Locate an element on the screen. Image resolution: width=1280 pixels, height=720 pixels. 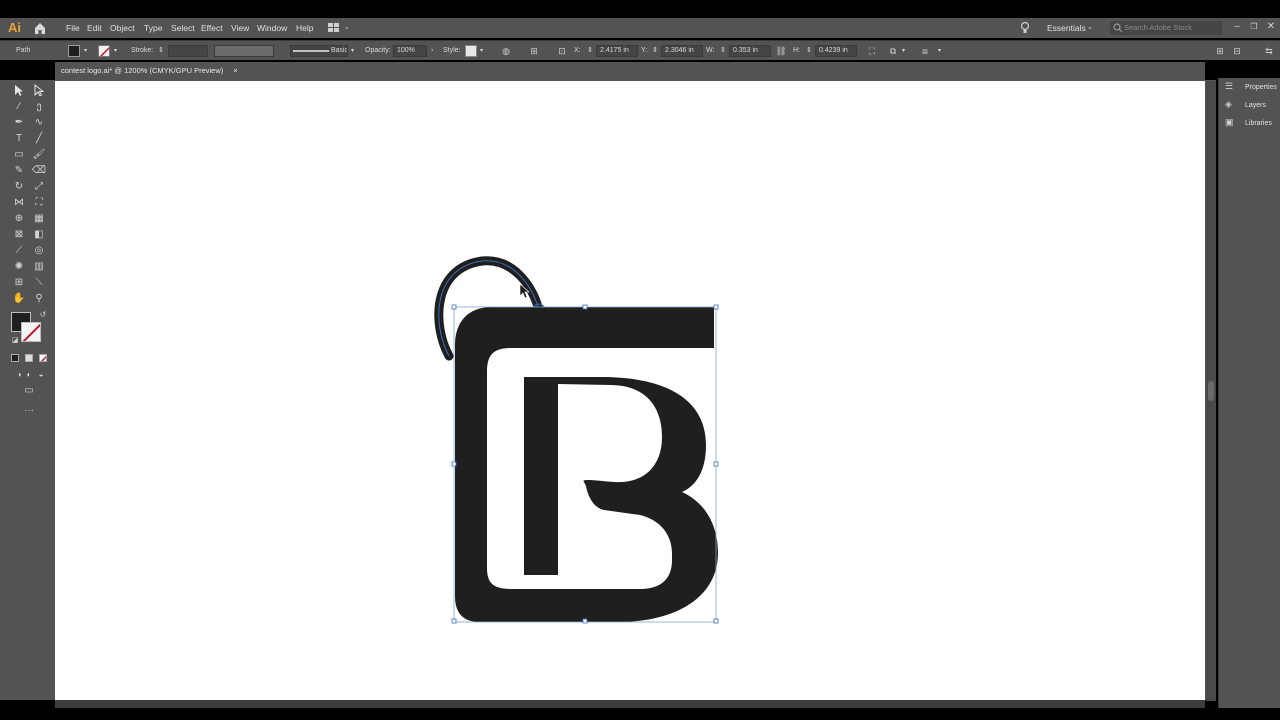
horizontal-scrollbar is located at coordinates (630, 704).